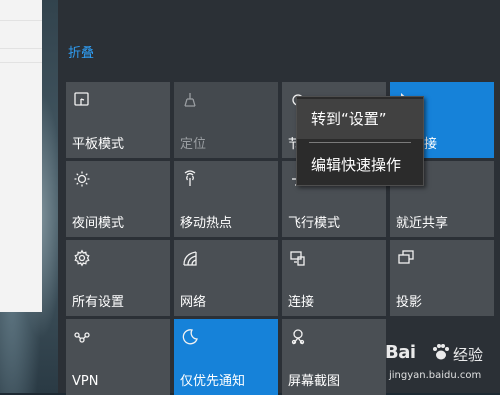  What do you see at coordinates (81, 51) in the screenshot?
I see `collapse-link: 折叠` at bounding box center [81, 51].